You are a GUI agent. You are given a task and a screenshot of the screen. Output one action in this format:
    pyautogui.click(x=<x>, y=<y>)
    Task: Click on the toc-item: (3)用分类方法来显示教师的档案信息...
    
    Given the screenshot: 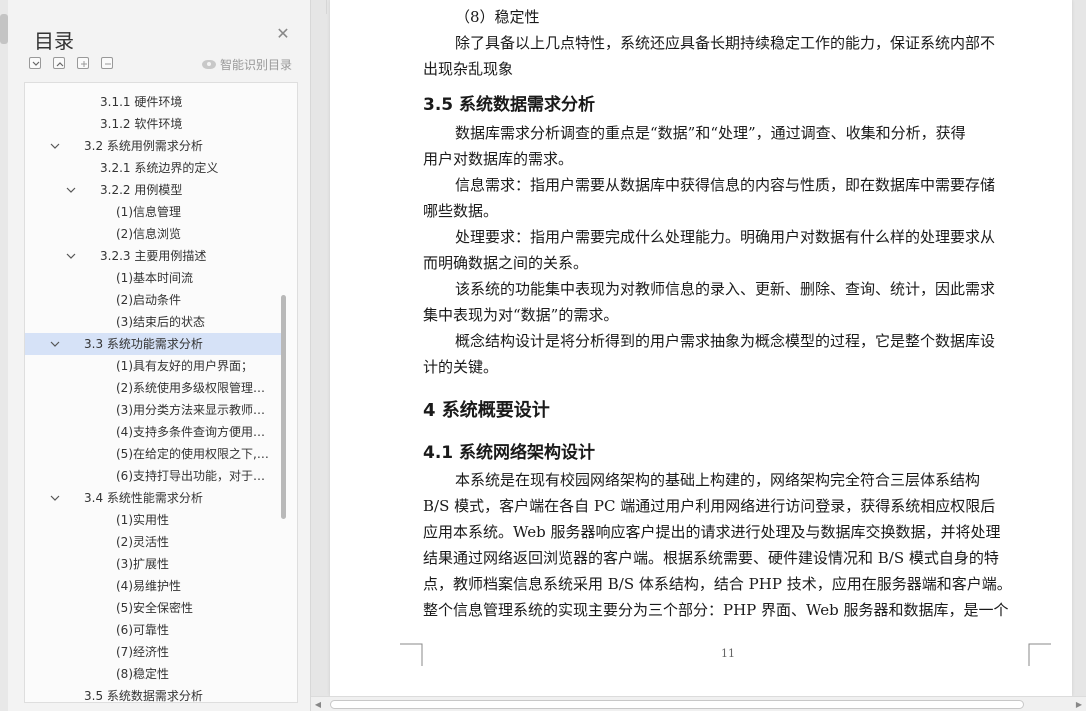 What is the action you would take?
    pyautogui.click(x=153, y=410)
    